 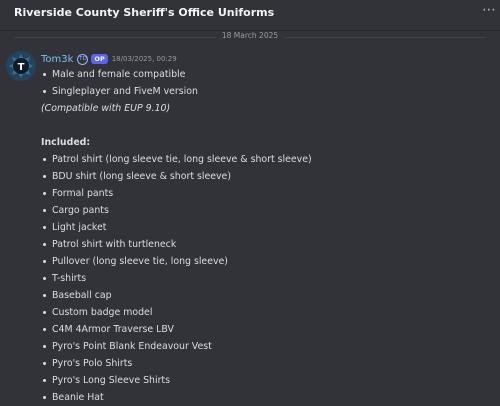 What do you see at coordinates (176, 193) in the screenshot?
I see `list-item: Formal pants` at bounding box center [176, 193].